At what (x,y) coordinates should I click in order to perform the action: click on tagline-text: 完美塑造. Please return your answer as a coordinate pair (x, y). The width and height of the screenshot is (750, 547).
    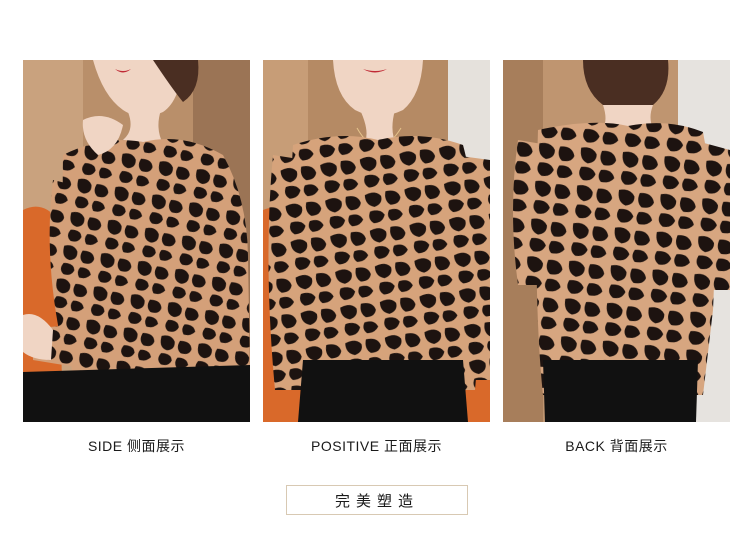
    Looking at the image, I should click on (376, 500).